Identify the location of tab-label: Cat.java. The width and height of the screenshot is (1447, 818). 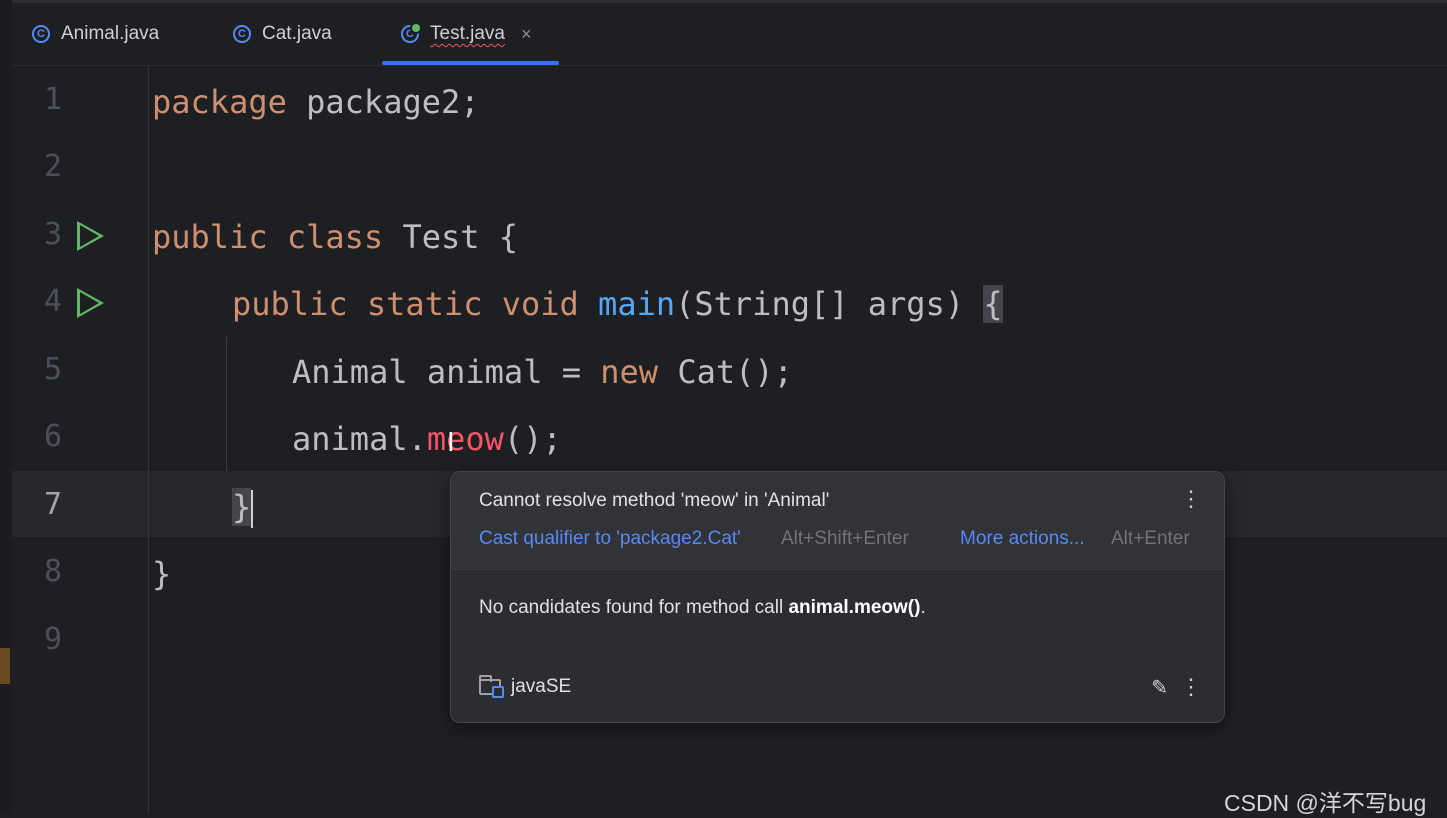
(297, 33).